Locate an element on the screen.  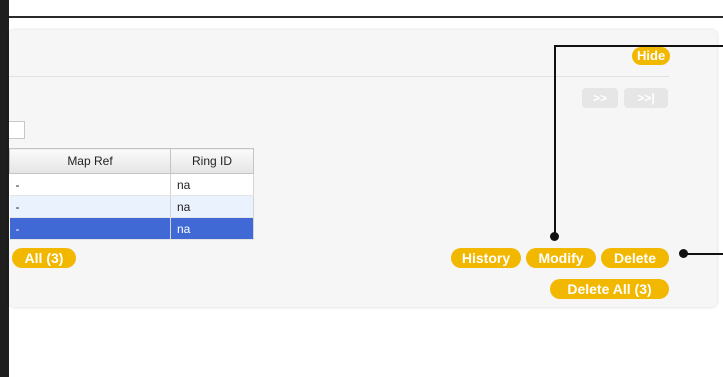
table-header-row: Map Ref Ring ID is located at coordinates (131, 161).